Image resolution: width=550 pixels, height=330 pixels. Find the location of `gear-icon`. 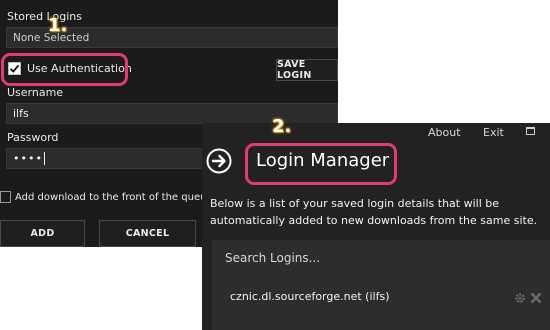

gear-icon is located at coordinates (520, 298).